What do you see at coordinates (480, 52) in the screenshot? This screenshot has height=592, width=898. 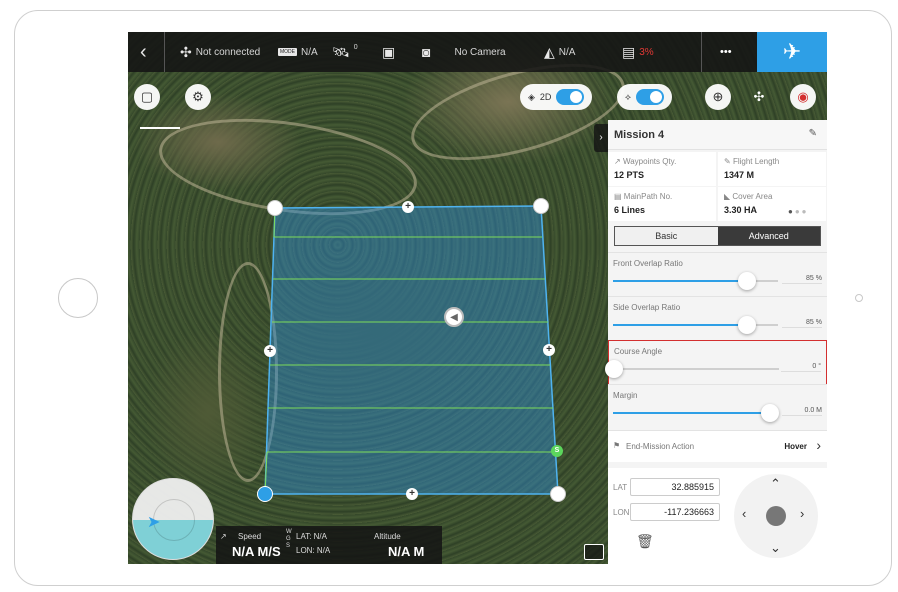 I see `camera-label: No Camera` at bounding box center [480, 52].